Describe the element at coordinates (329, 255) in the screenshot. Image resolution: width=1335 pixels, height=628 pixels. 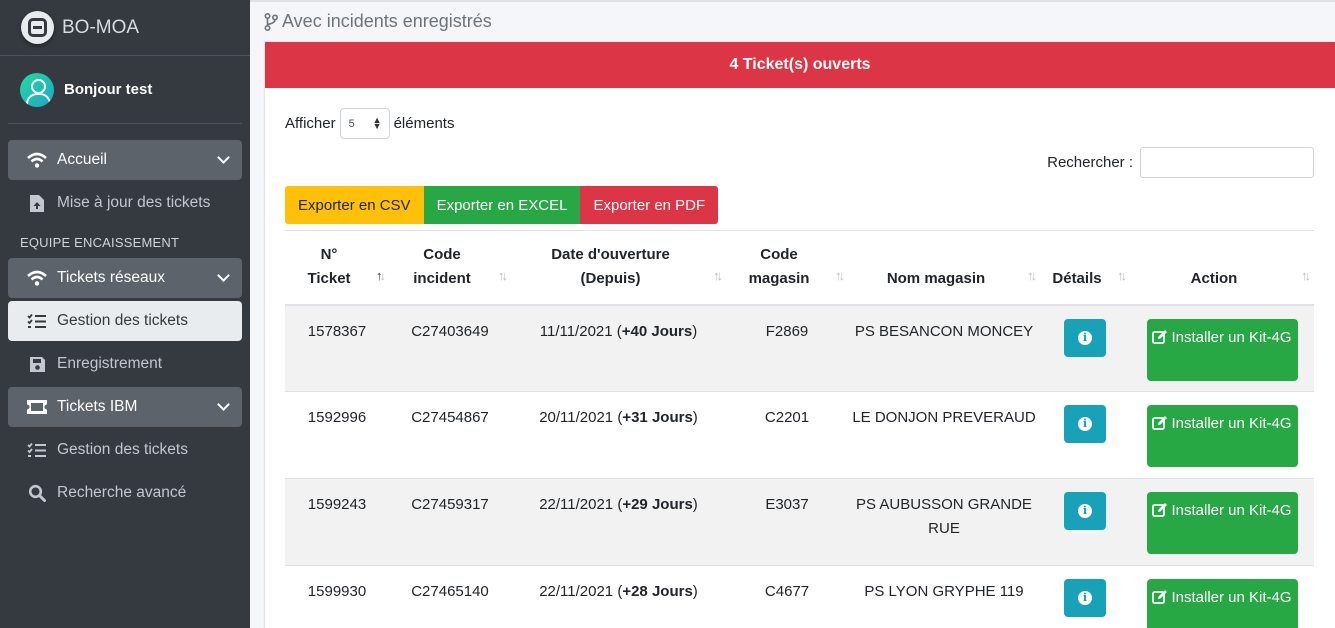
I see `column-header-line: N°` at that location.